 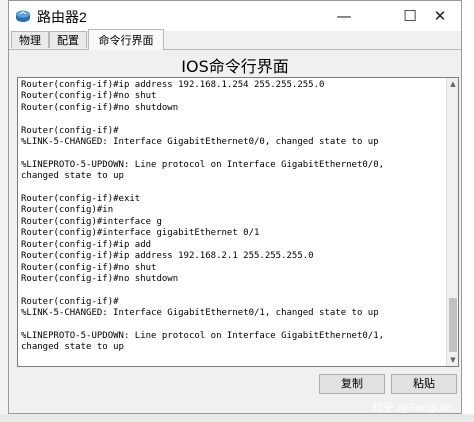 I want to click on background-bottom-bar, so click(x=237, y=418).